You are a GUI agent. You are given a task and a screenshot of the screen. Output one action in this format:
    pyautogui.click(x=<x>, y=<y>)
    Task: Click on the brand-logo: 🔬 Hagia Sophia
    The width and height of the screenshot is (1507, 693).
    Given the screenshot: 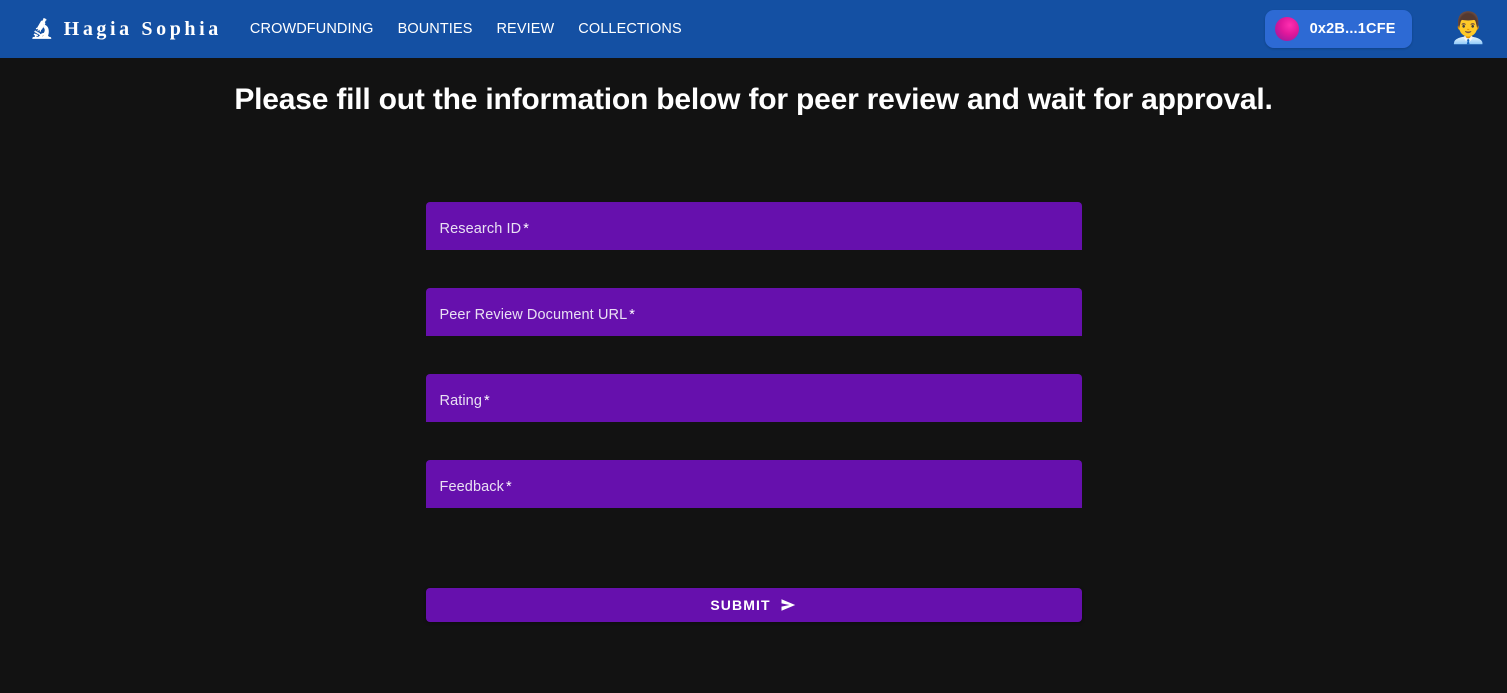 What is the action you would take?
    pyautogui.click(x=126, y=29)
    